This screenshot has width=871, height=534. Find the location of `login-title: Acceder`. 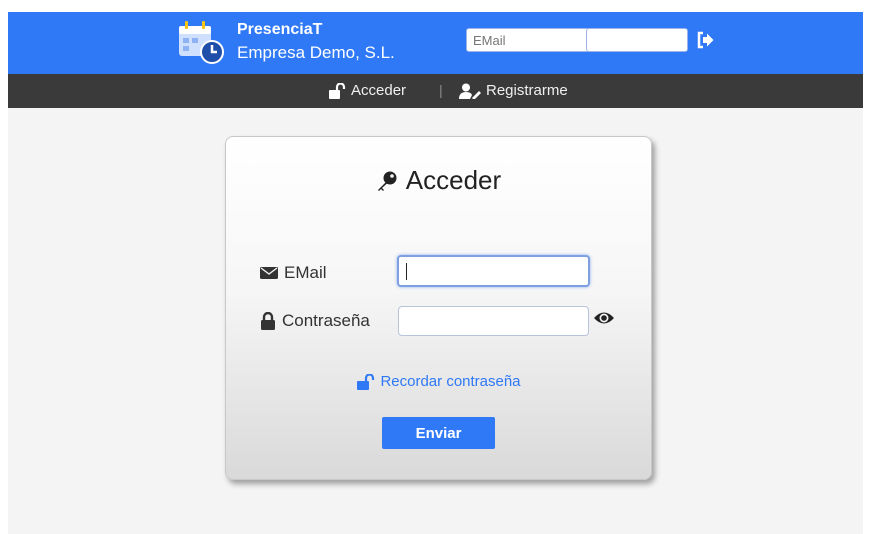

login-title: Acceder is located at coordinates (438, 180).